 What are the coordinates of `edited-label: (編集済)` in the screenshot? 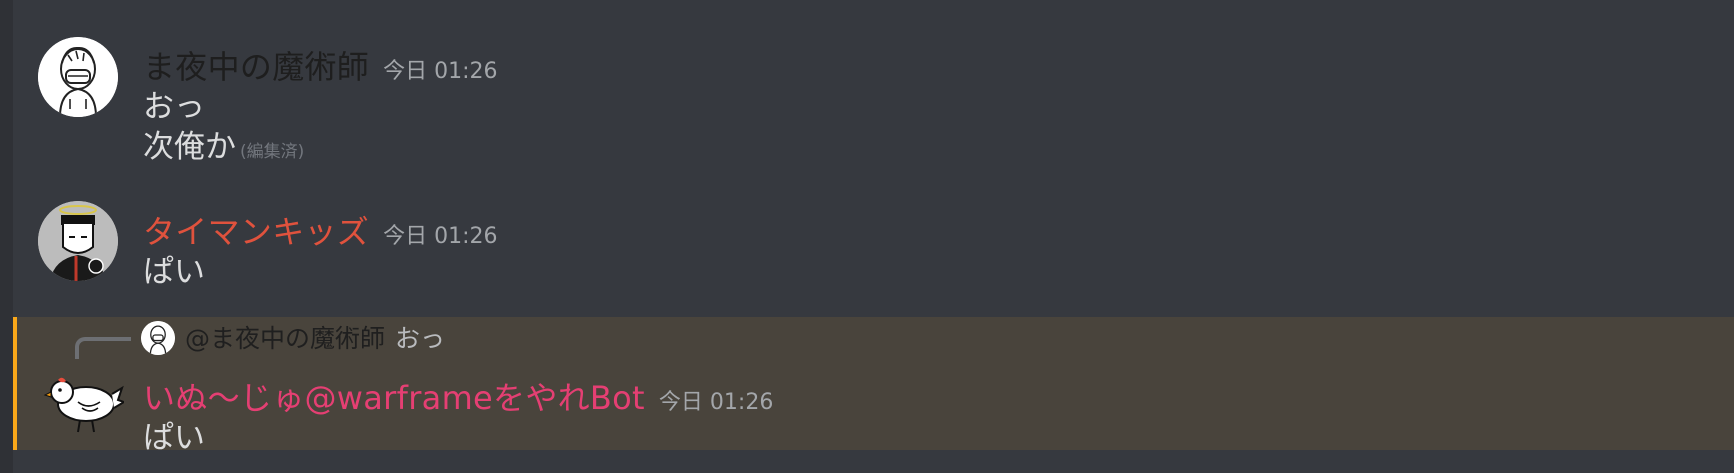 It's located at (272, 152).